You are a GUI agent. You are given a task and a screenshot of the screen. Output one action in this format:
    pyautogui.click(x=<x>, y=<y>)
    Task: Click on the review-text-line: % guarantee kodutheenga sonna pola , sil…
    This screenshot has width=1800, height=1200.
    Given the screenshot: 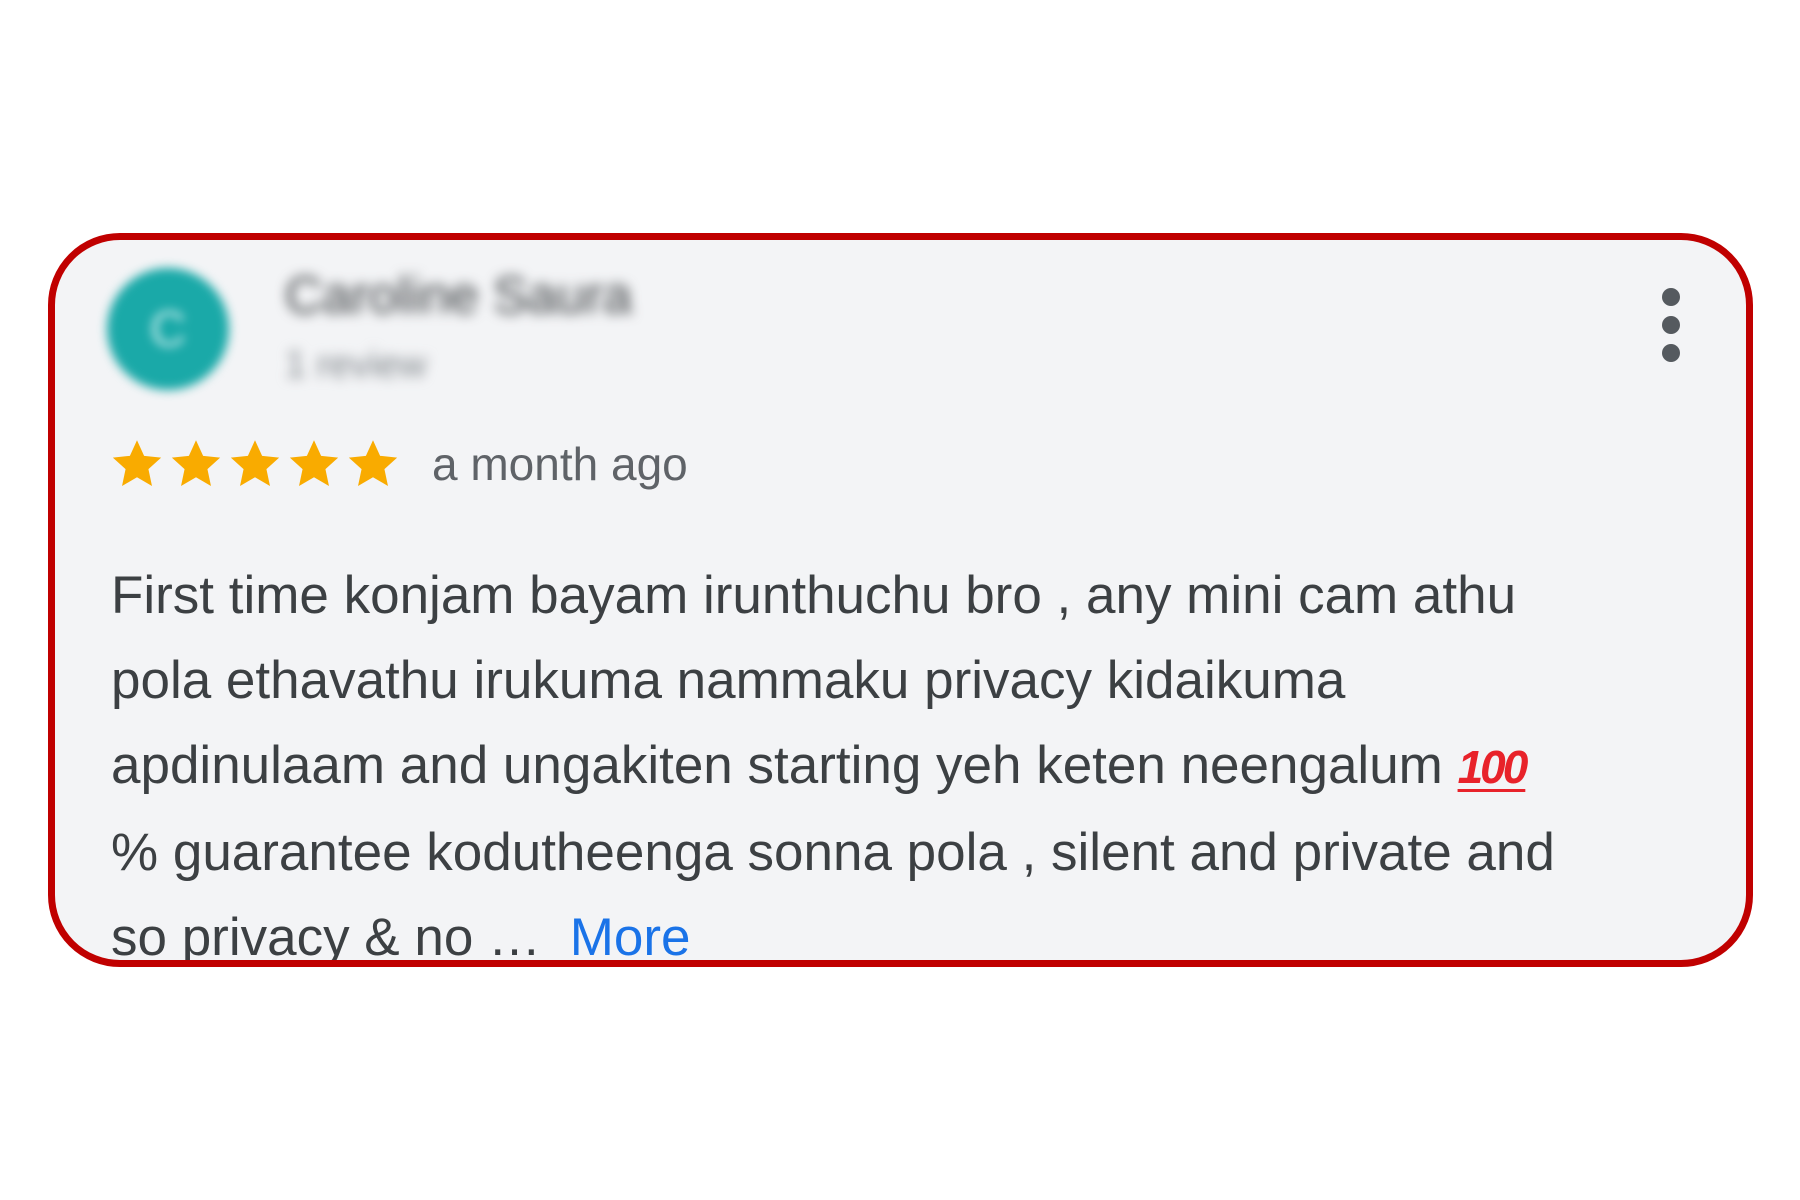 What is the action you would take?
    pyautogui.click(x=833, y=852)
    